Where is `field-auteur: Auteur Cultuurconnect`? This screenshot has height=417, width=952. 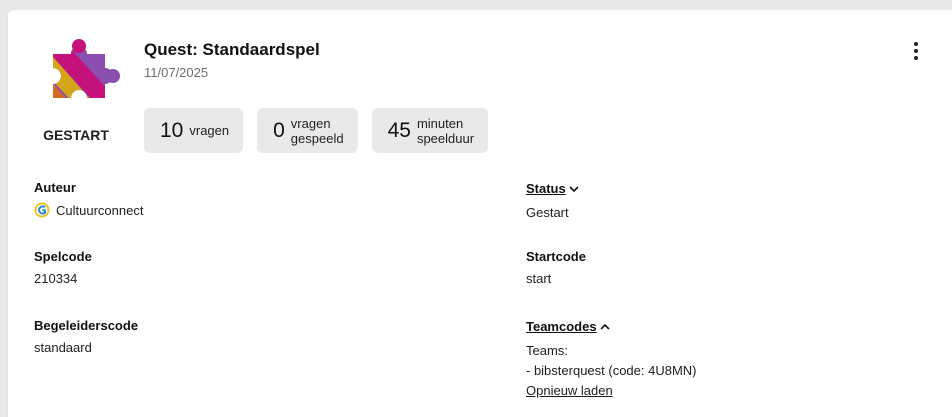
field-auteur: Auteur Cultuurconnect is located at coordinates (88, 199).